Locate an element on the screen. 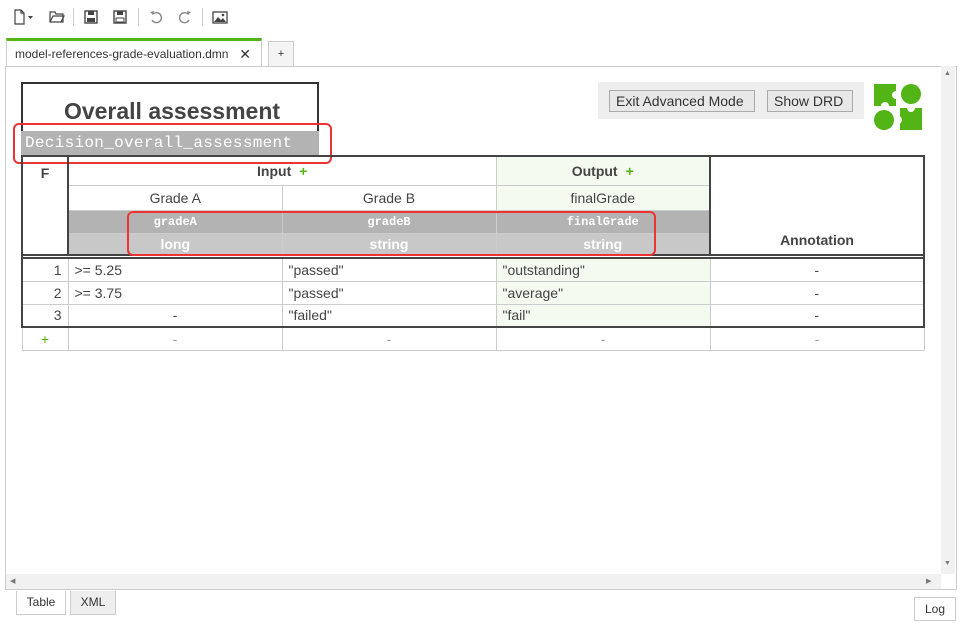 This screenshot has height=627, width=962. export-image-icon is located at coordinates (220, 17).